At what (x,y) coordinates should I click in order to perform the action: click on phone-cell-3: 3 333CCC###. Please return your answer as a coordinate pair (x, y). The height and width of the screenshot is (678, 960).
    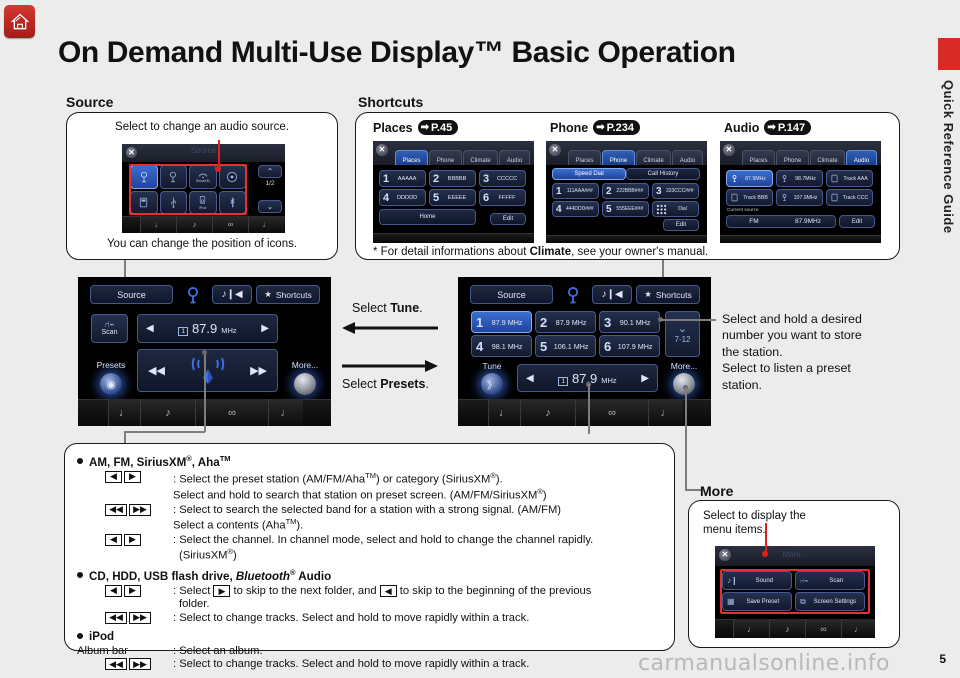
    Looking at the image, I should click on (675, 191).